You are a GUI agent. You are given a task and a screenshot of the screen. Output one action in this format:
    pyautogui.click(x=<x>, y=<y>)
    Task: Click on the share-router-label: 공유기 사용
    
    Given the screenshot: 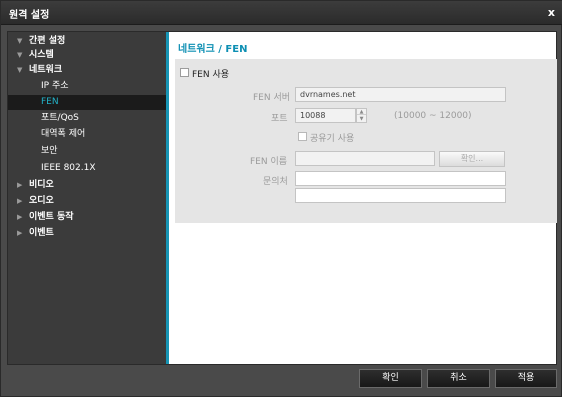 What is the action you would take?
    pyautogui.click(x=332, y=139)
    